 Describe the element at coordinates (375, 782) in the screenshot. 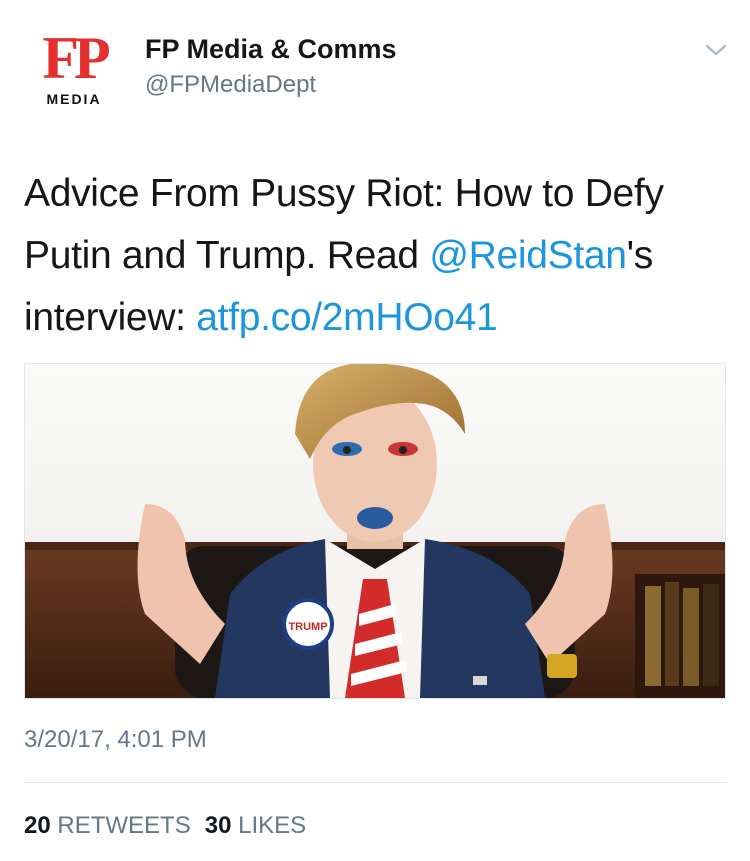

I see `divider` at that location.